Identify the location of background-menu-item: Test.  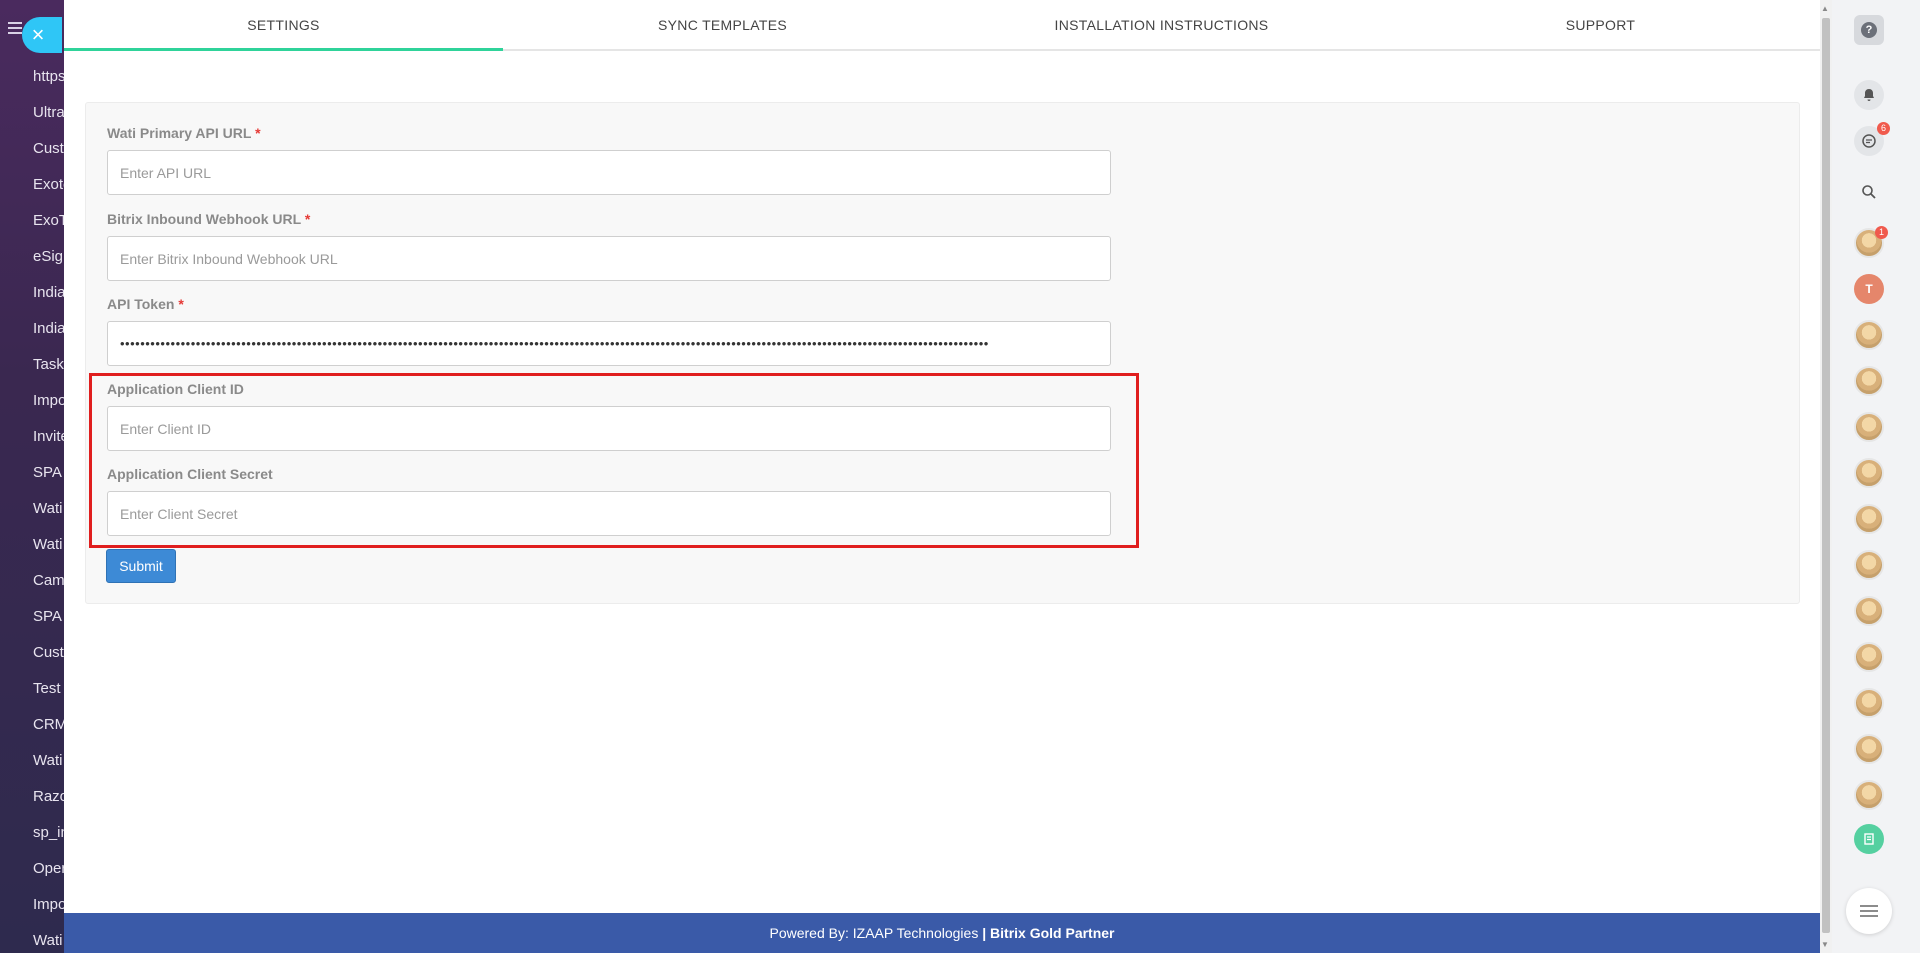
(47, 688).